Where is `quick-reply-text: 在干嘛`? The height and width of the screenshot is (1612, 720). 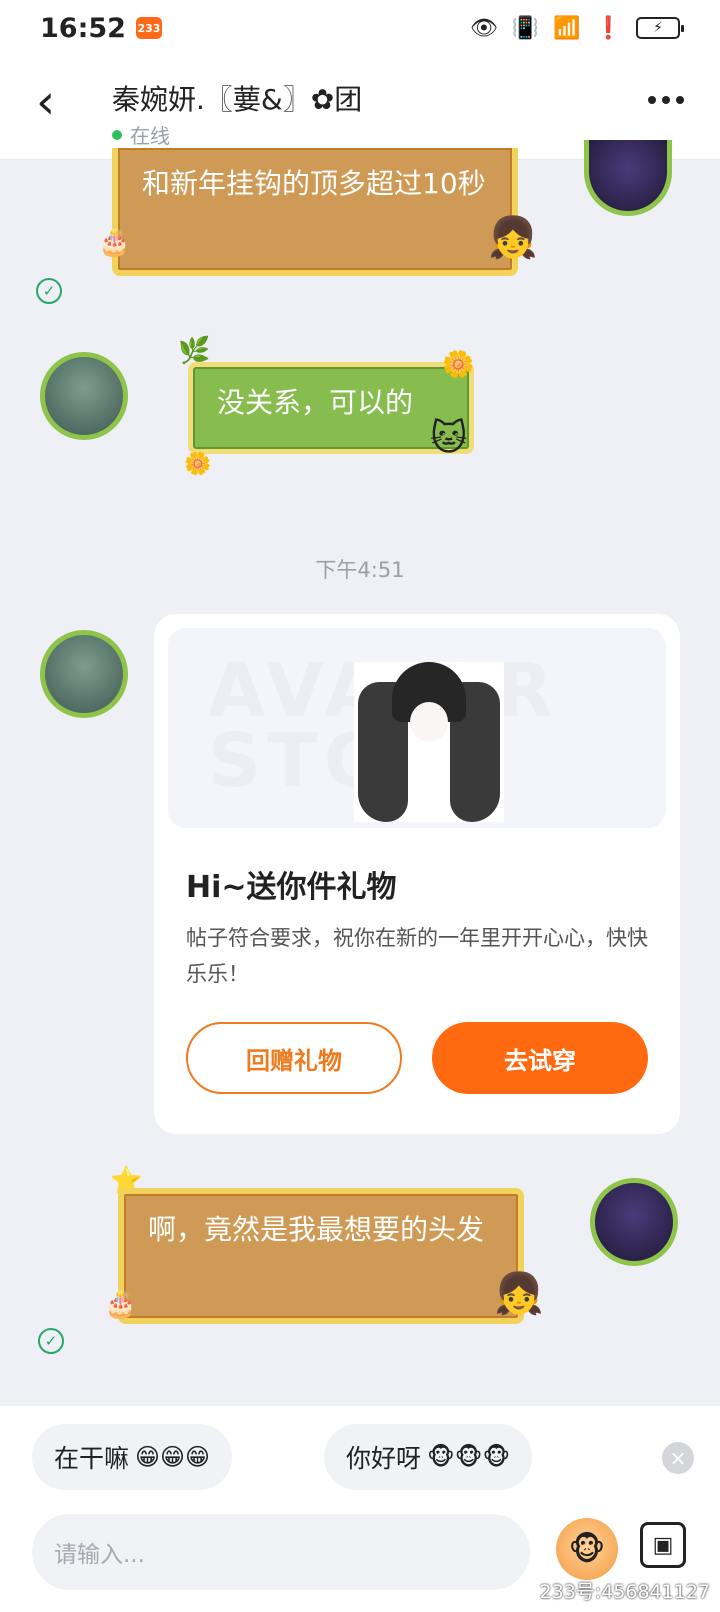 quick-reply-text: 在干嘛 is located at coordinates (92, 1458).